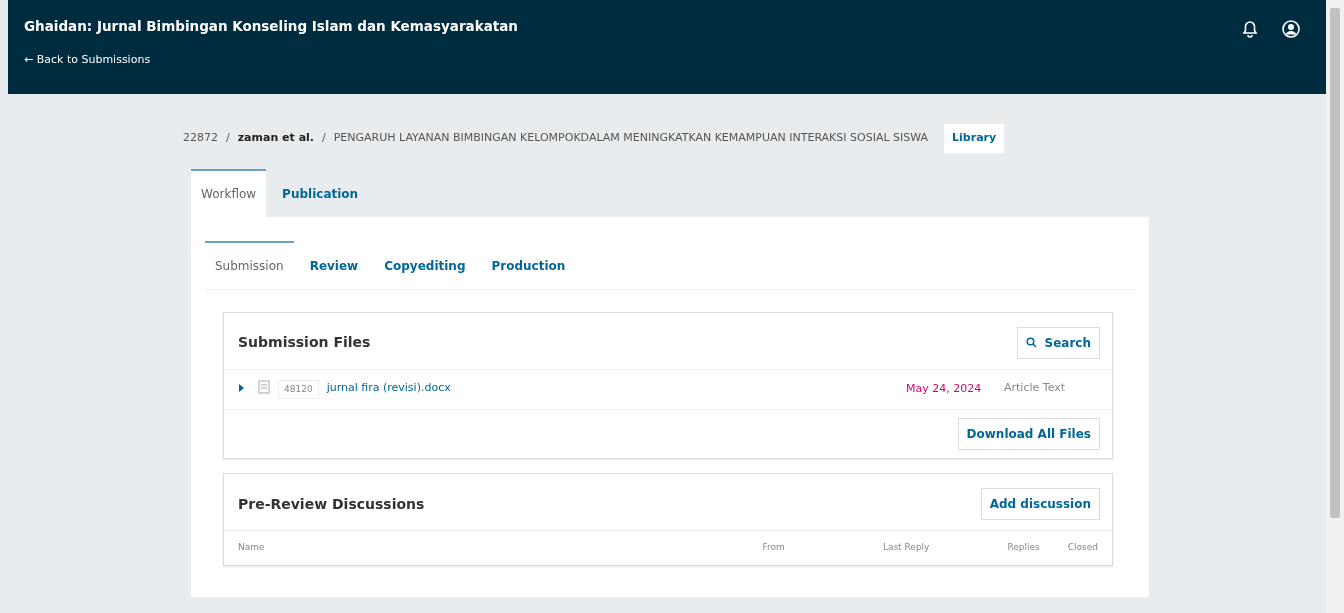  I want to click on add-discussion-button: Add discussion, so click(1040, 504).